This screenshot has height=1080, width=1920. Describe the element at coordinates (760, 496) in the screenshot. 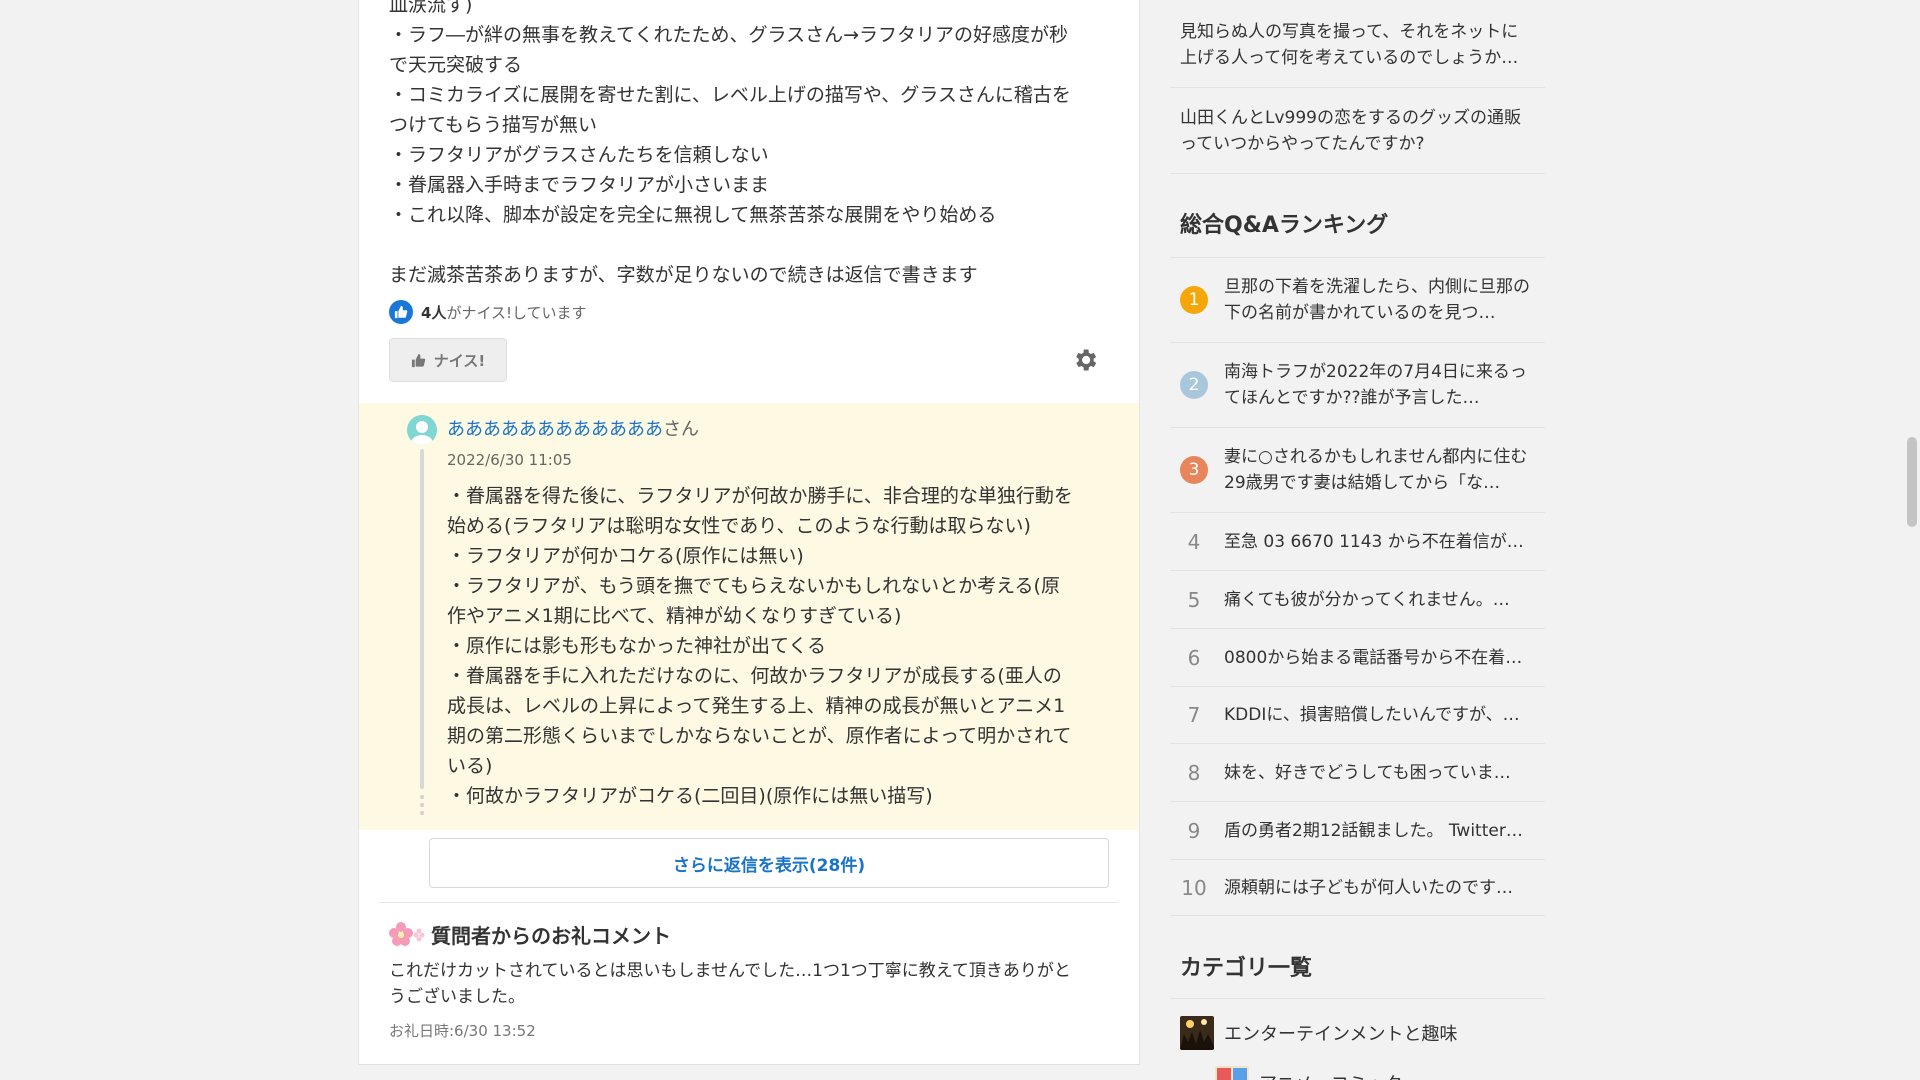

I see `reply-line: ・眷属器を得た後に、ラフタリアが何故か勝手に、非合理的な単独行動を` at that location.